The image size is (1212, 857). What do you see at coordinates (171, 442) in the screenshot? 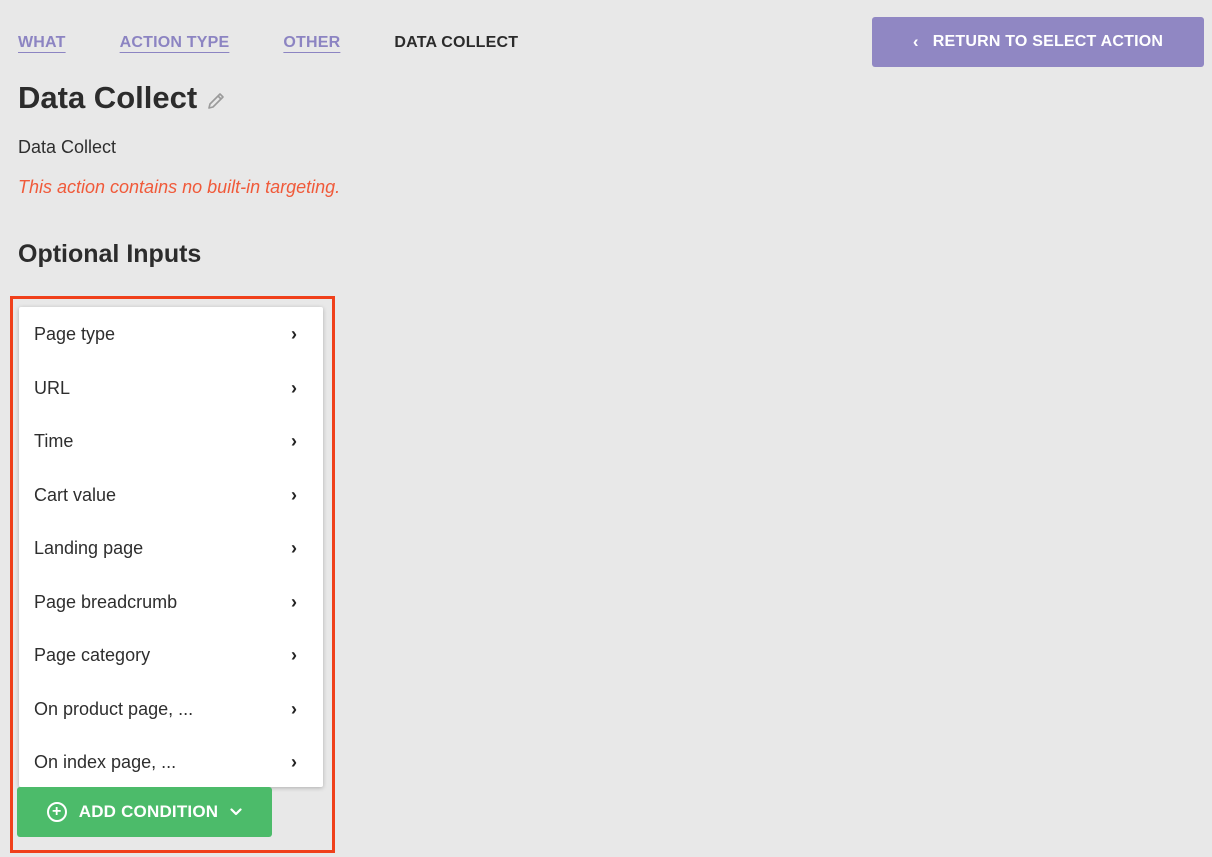
I see `menu-item-time: Time ›` at bounding box center [171, 442].